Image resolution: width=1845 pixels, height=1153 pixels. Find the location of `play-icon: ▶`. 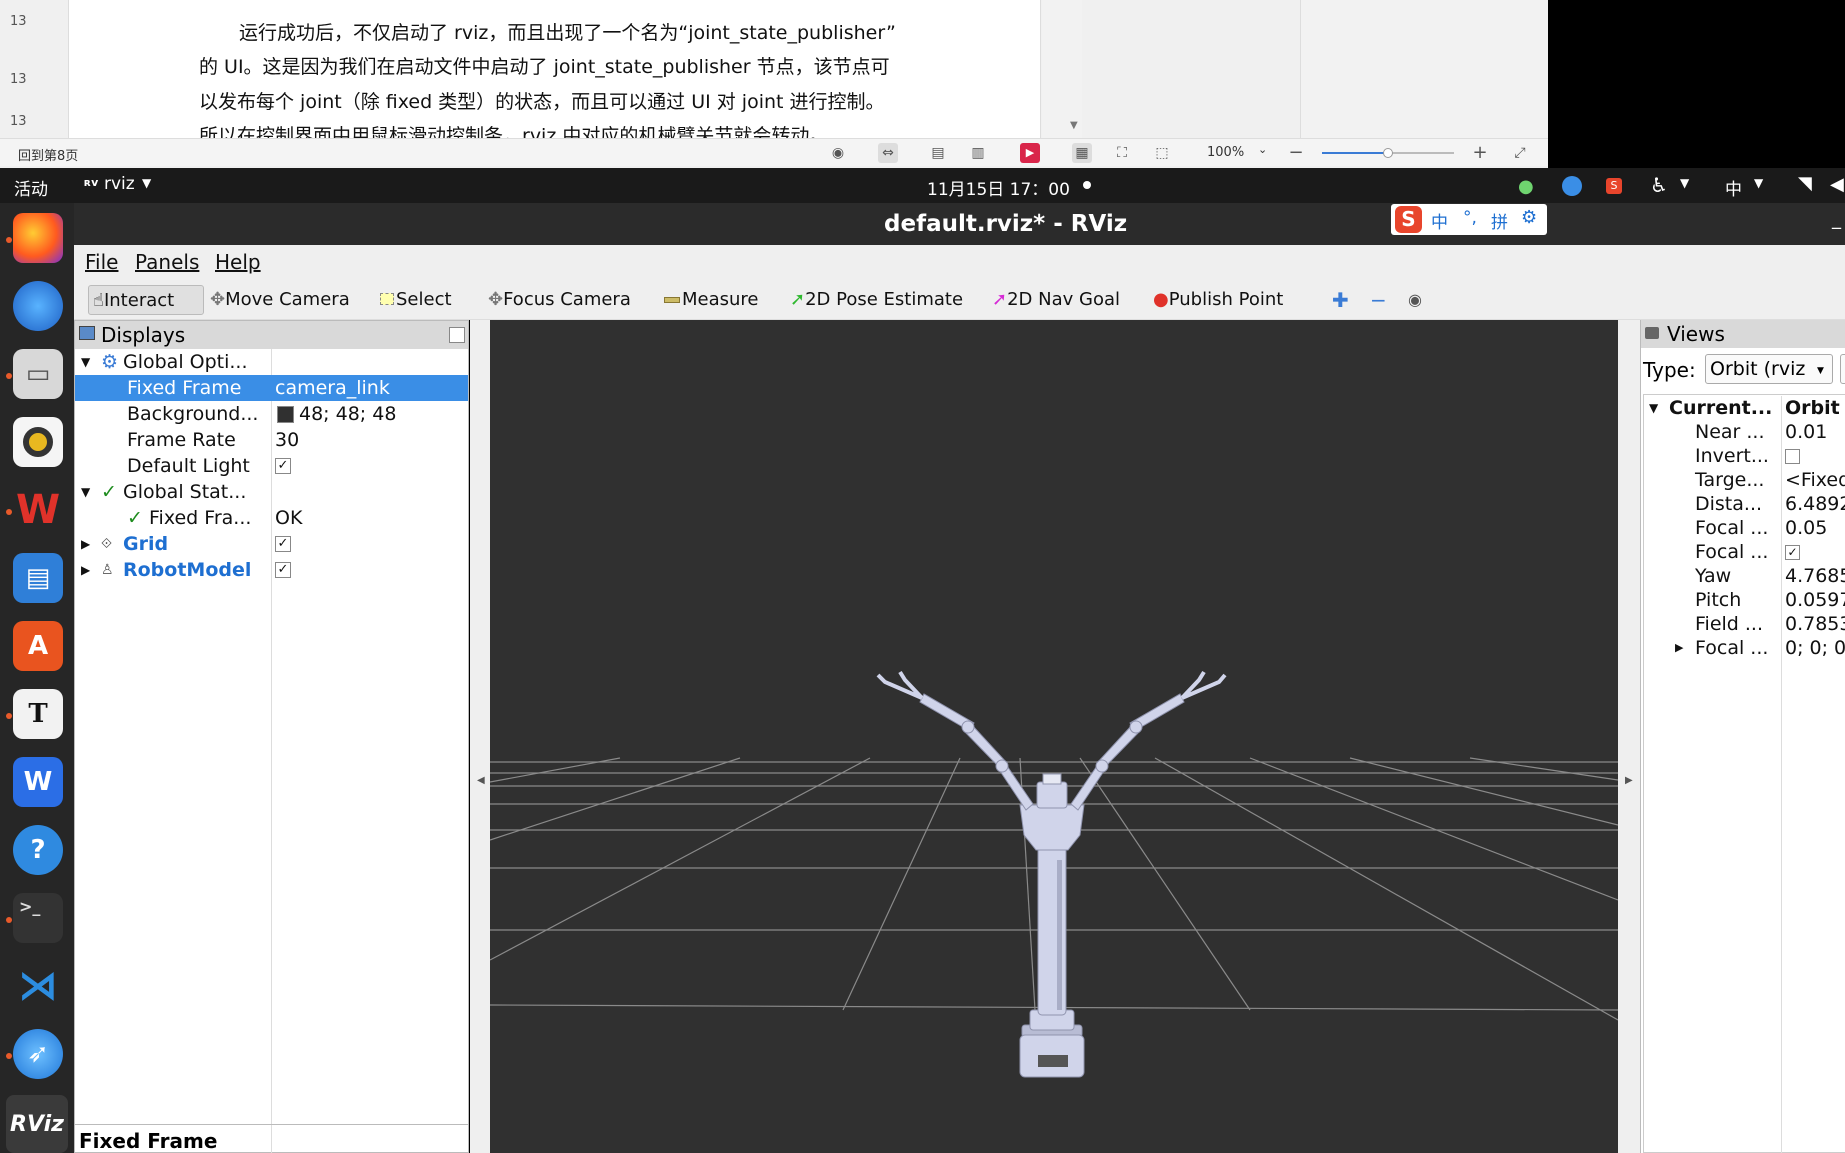

play-icon: ▶ is located at coordinates (1030, 153).